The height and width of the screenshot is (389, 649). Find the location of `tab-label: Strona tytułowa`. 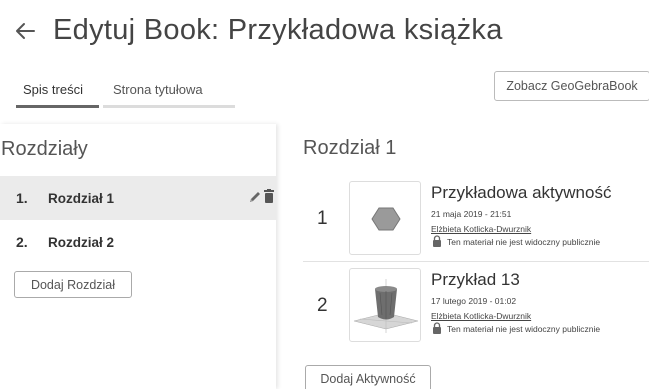

tab-label: Strona tytułowa is located at coordinates (158, 89).